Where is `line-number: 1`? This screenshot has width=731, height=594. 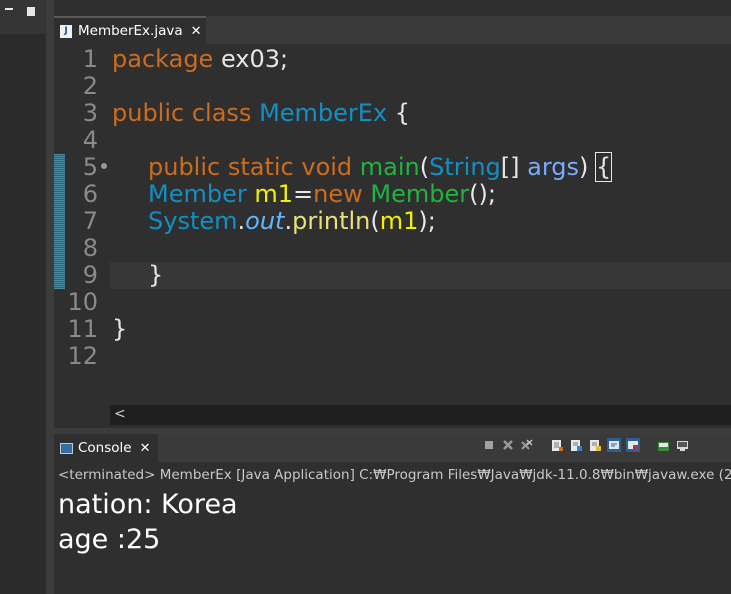
line-number: 1 is located at coordinates (90, 59).